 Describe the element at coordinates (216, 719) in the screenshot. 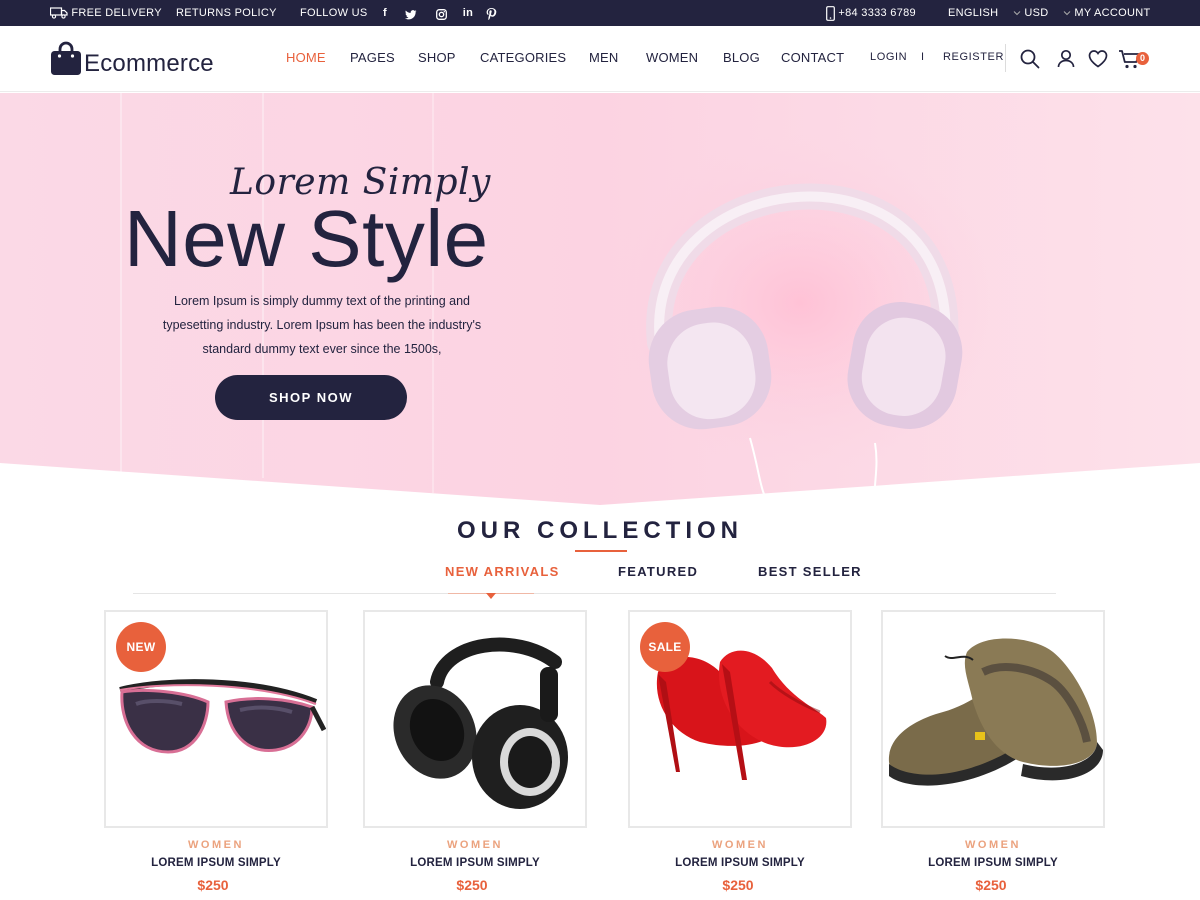

I see `product-card: NEW` at that location.